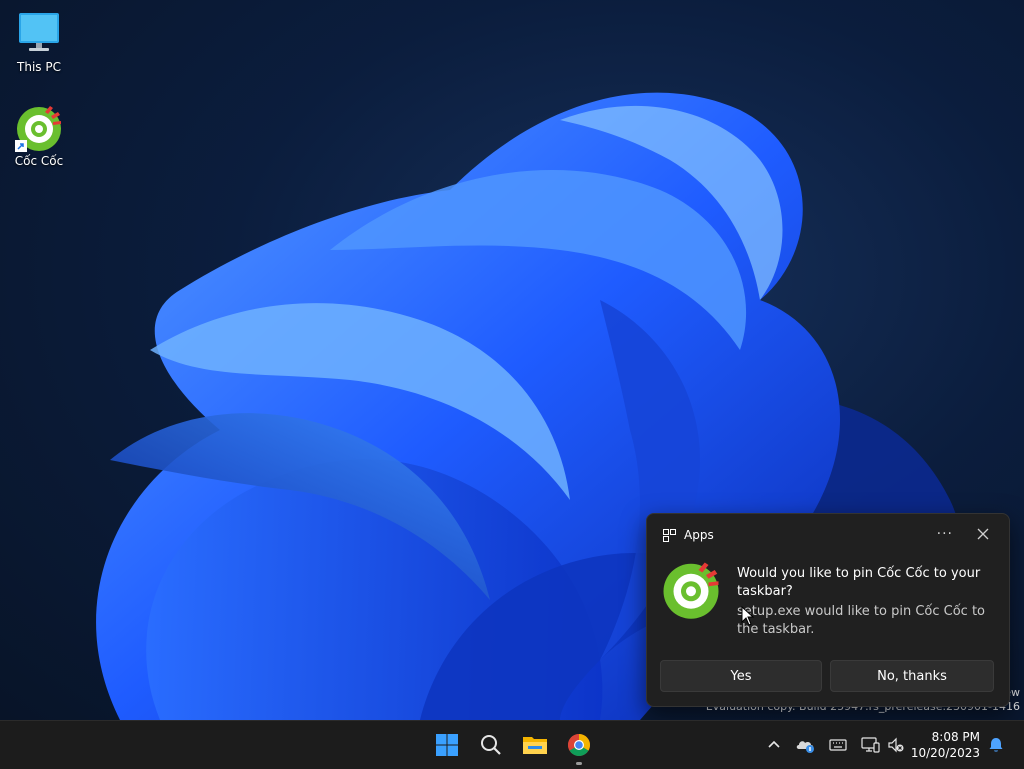  I want to click on chrome-icon, so click(579, 745).